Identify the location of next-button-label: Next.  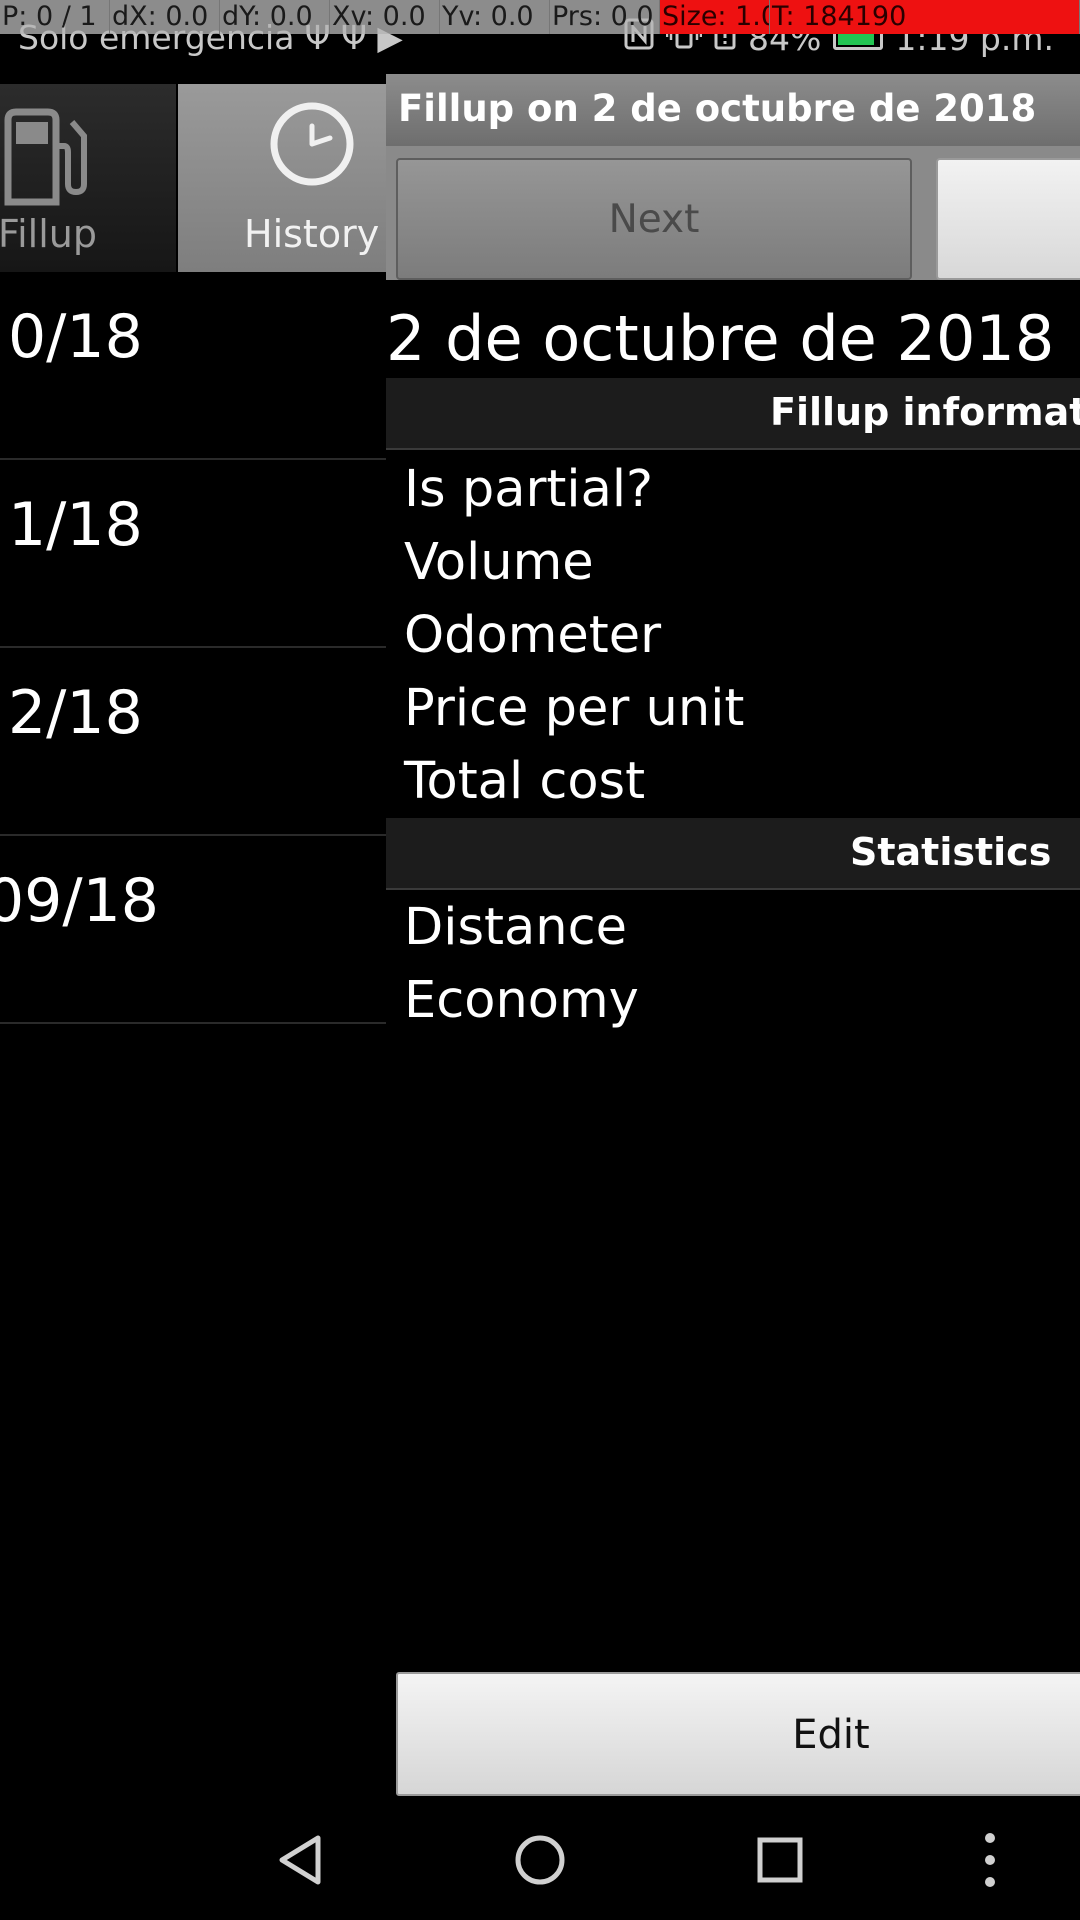
(654, 219).